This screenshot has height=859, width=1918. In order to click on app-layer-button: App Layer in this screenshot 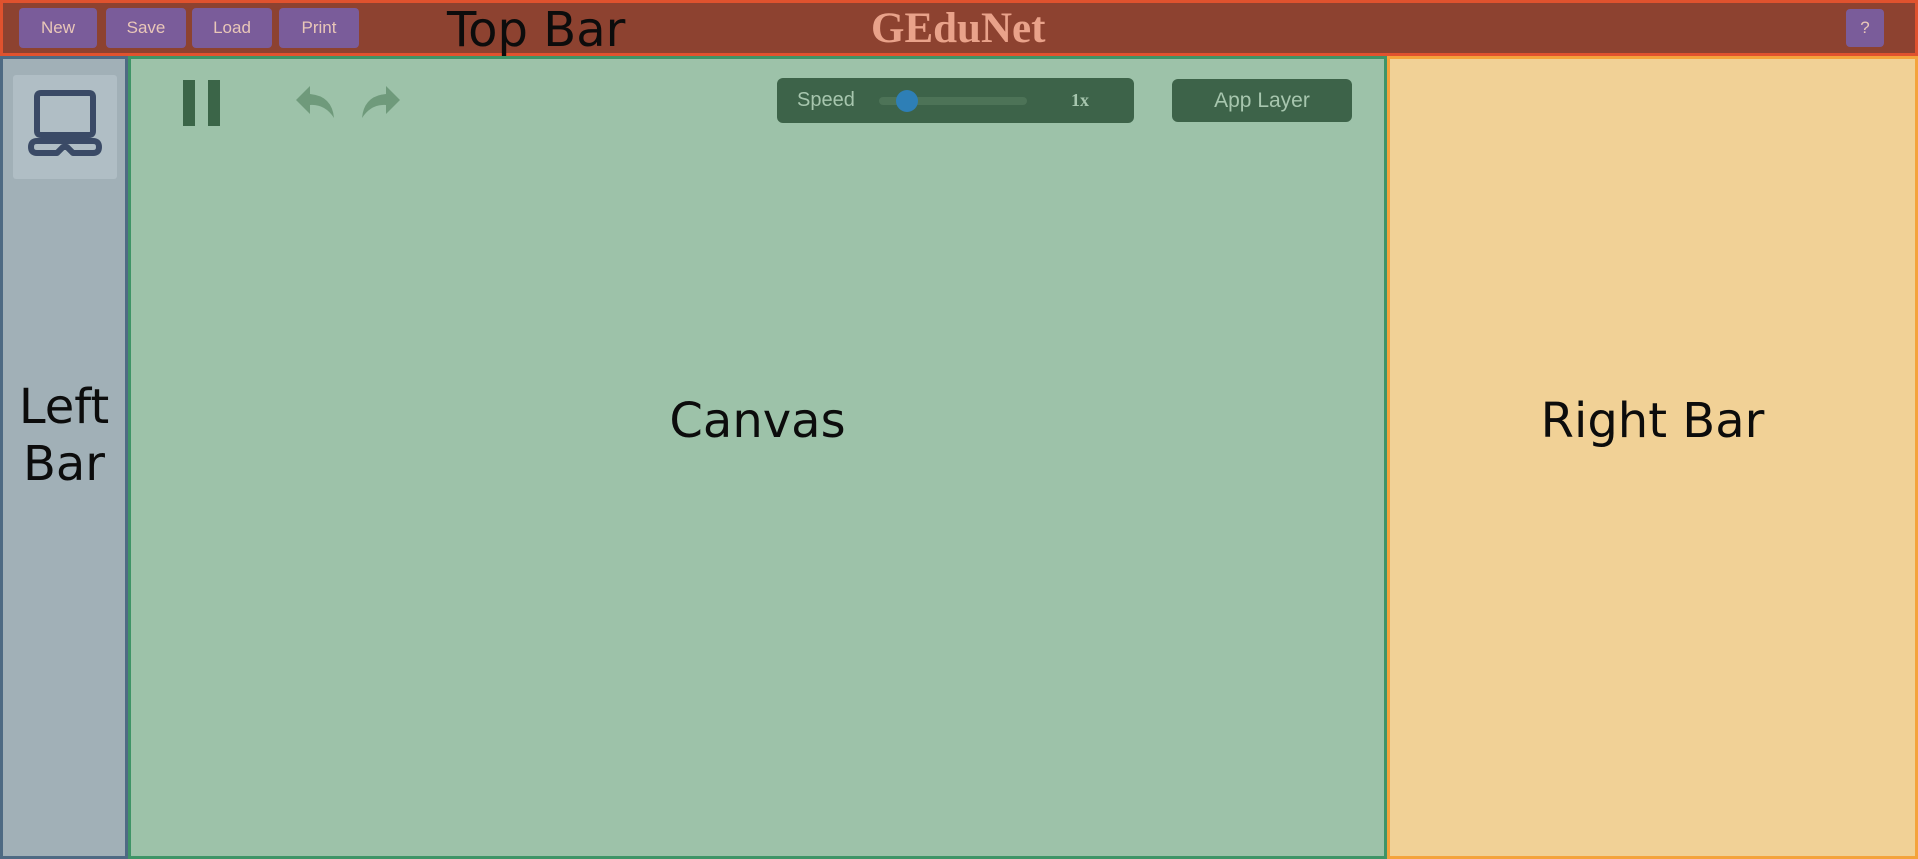, I will do `click(1262, 100)`.